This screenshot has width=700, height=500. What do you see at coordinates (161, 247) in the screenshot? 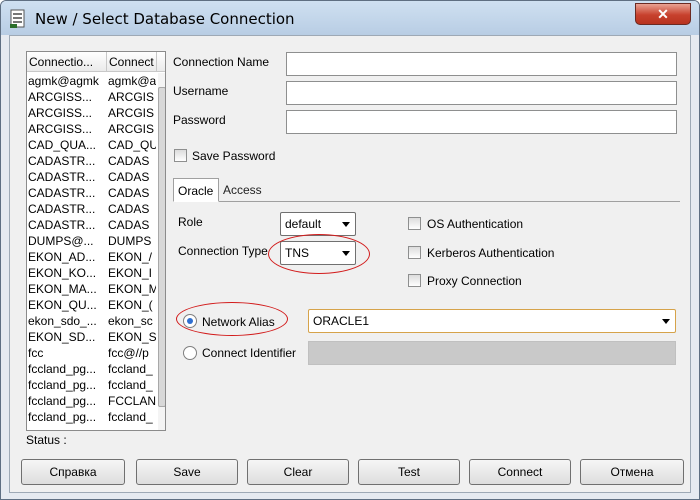
I see `scrollbar-thumb` at bounding box center [161, 247].